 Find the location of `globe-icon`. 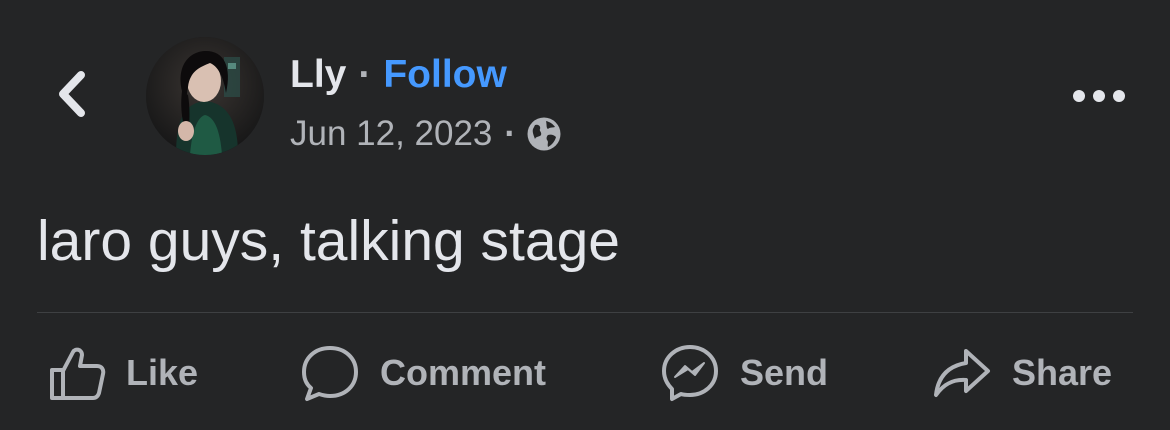

globe-icon is located at coordinates (544, 134).